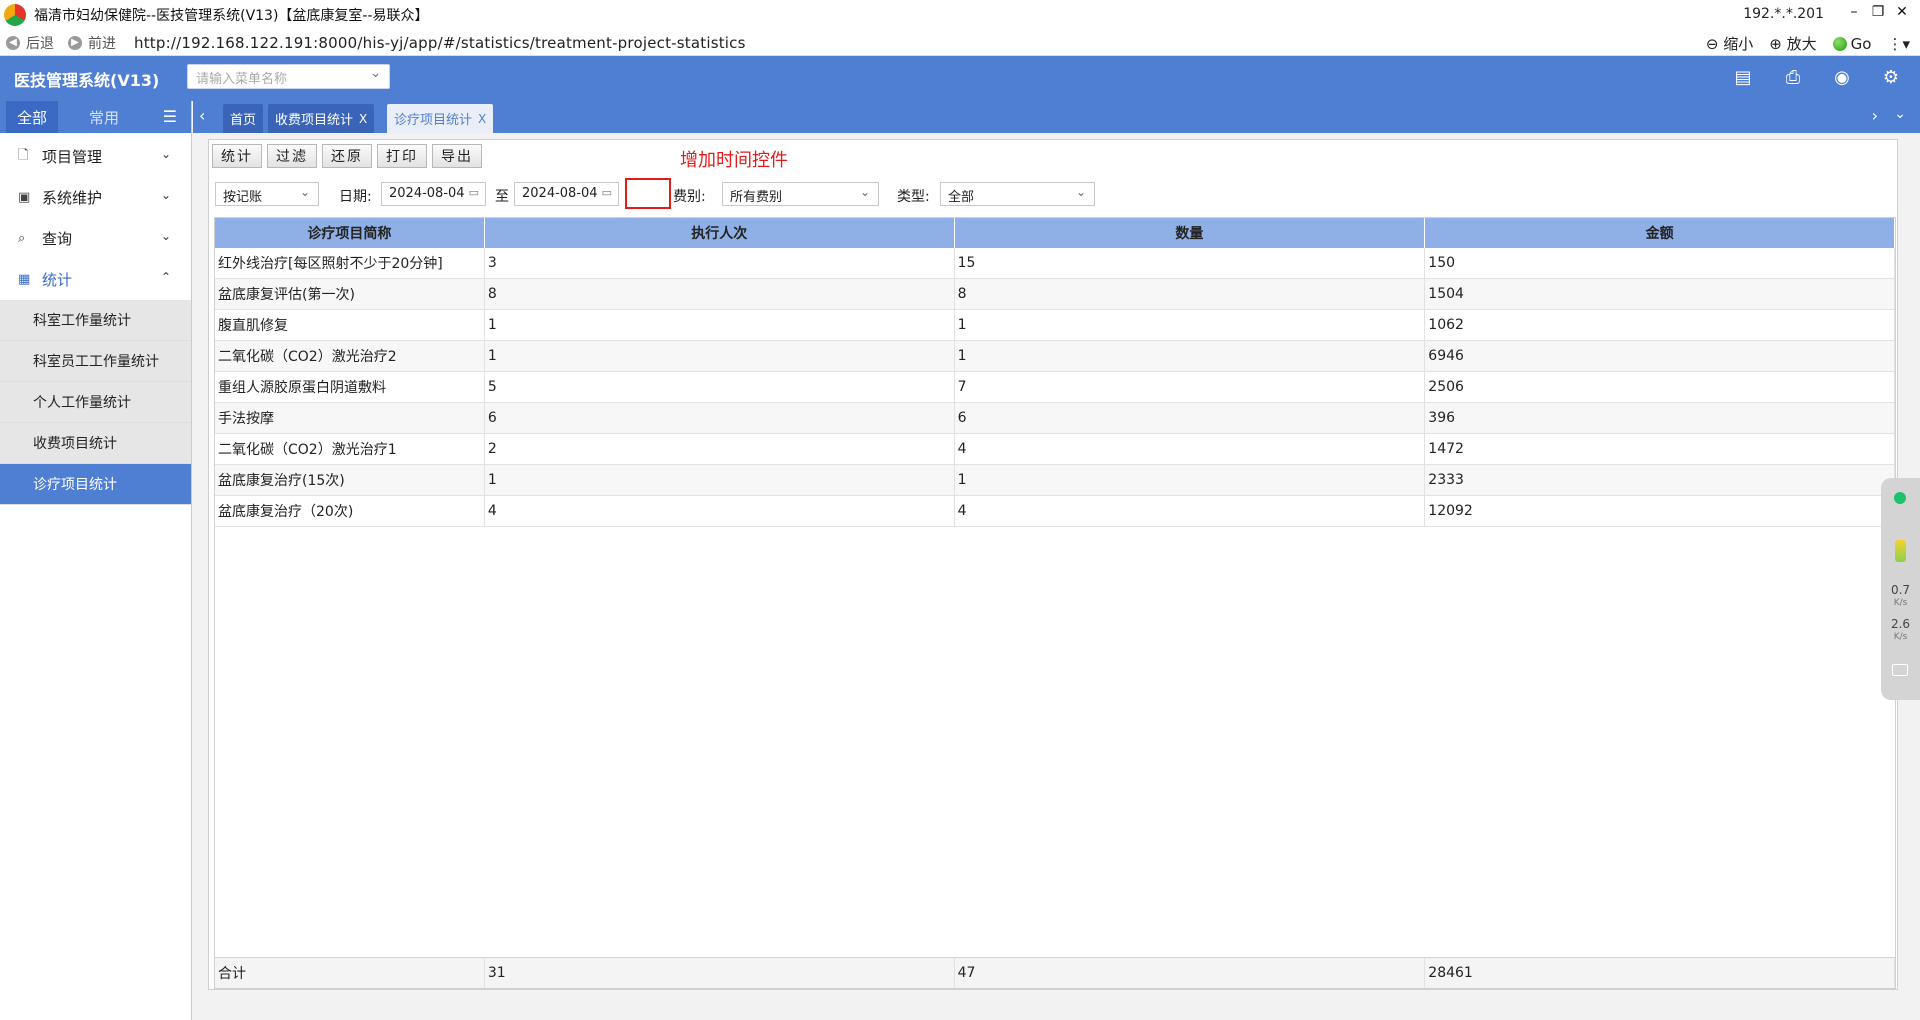 The height and width of the screenshot is (1020, 1920). What do you see at coordinates (1055, 263) in the screenshot?
I see `table-row: 红外线治疗[每区照射不少于20分钟] 3 15 150` at bounding box center [1055, 263].